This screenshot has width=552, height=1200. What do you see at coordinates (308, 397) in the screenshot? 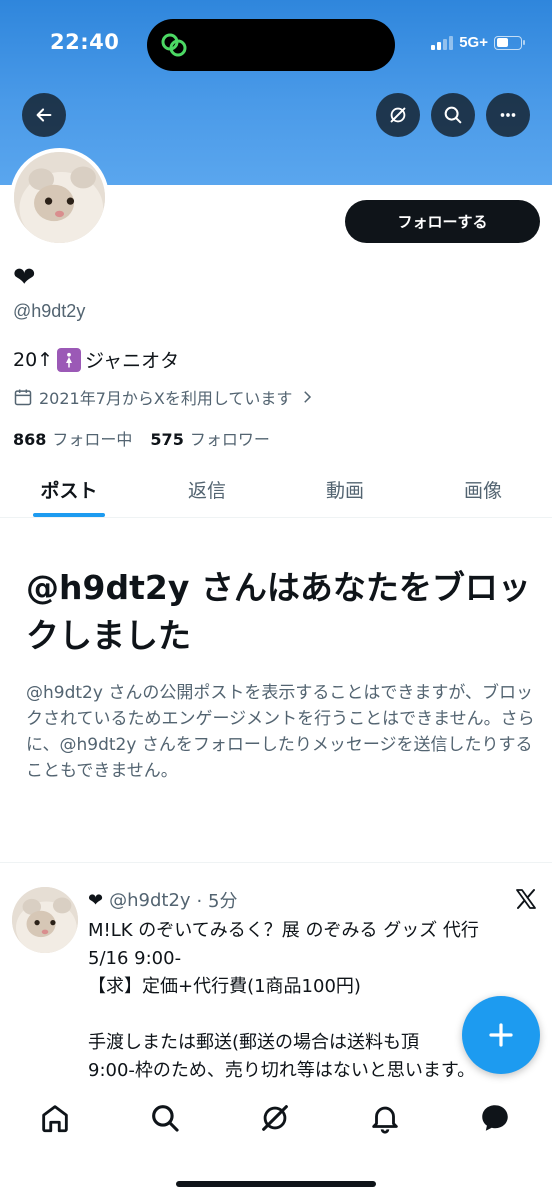
I see `chevron-right-icon` at bounding box center [308, 397].